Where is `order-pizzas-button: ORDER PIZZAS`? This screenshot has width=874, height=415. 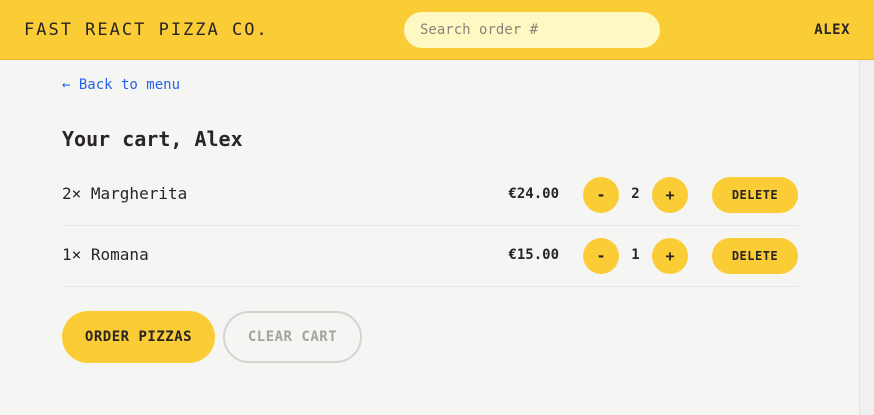 order-pizzas-button: ORDER PIZZAS is located at coordinates (138, 337).